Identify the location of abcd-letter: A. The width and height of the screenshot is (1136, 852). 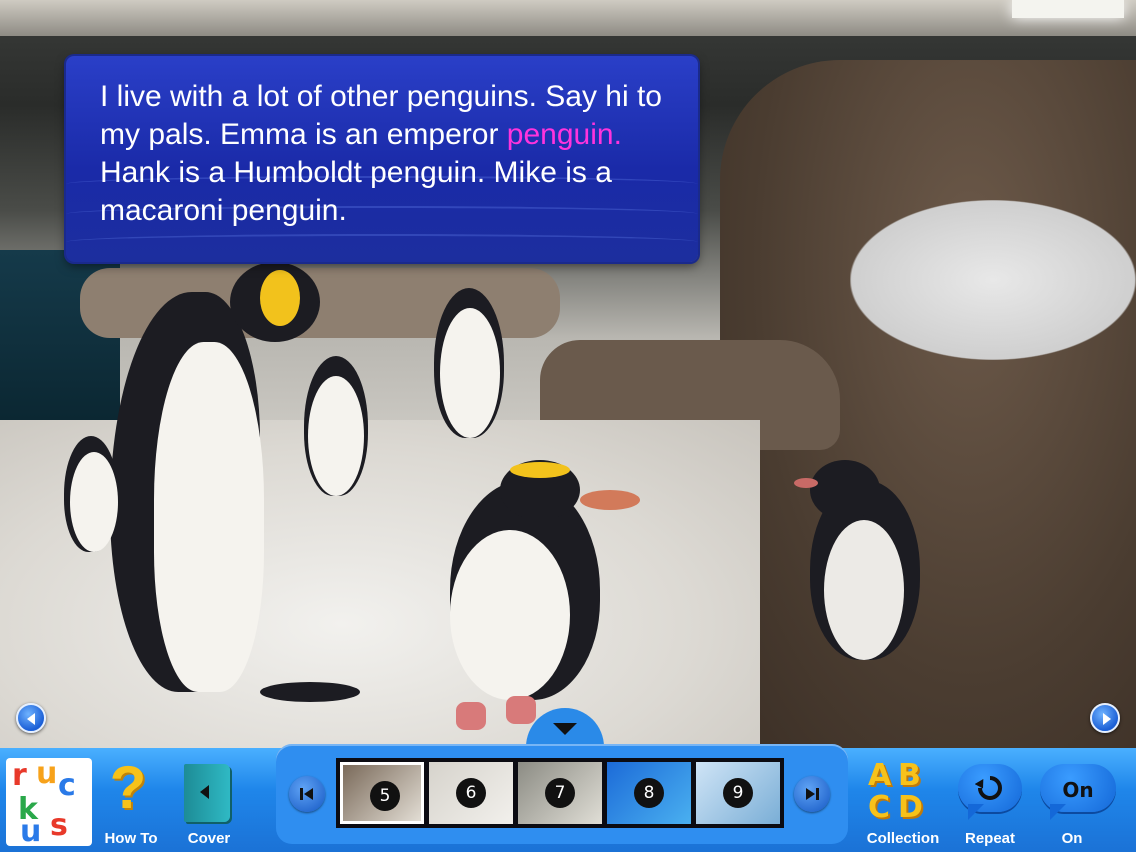
(880, 775).